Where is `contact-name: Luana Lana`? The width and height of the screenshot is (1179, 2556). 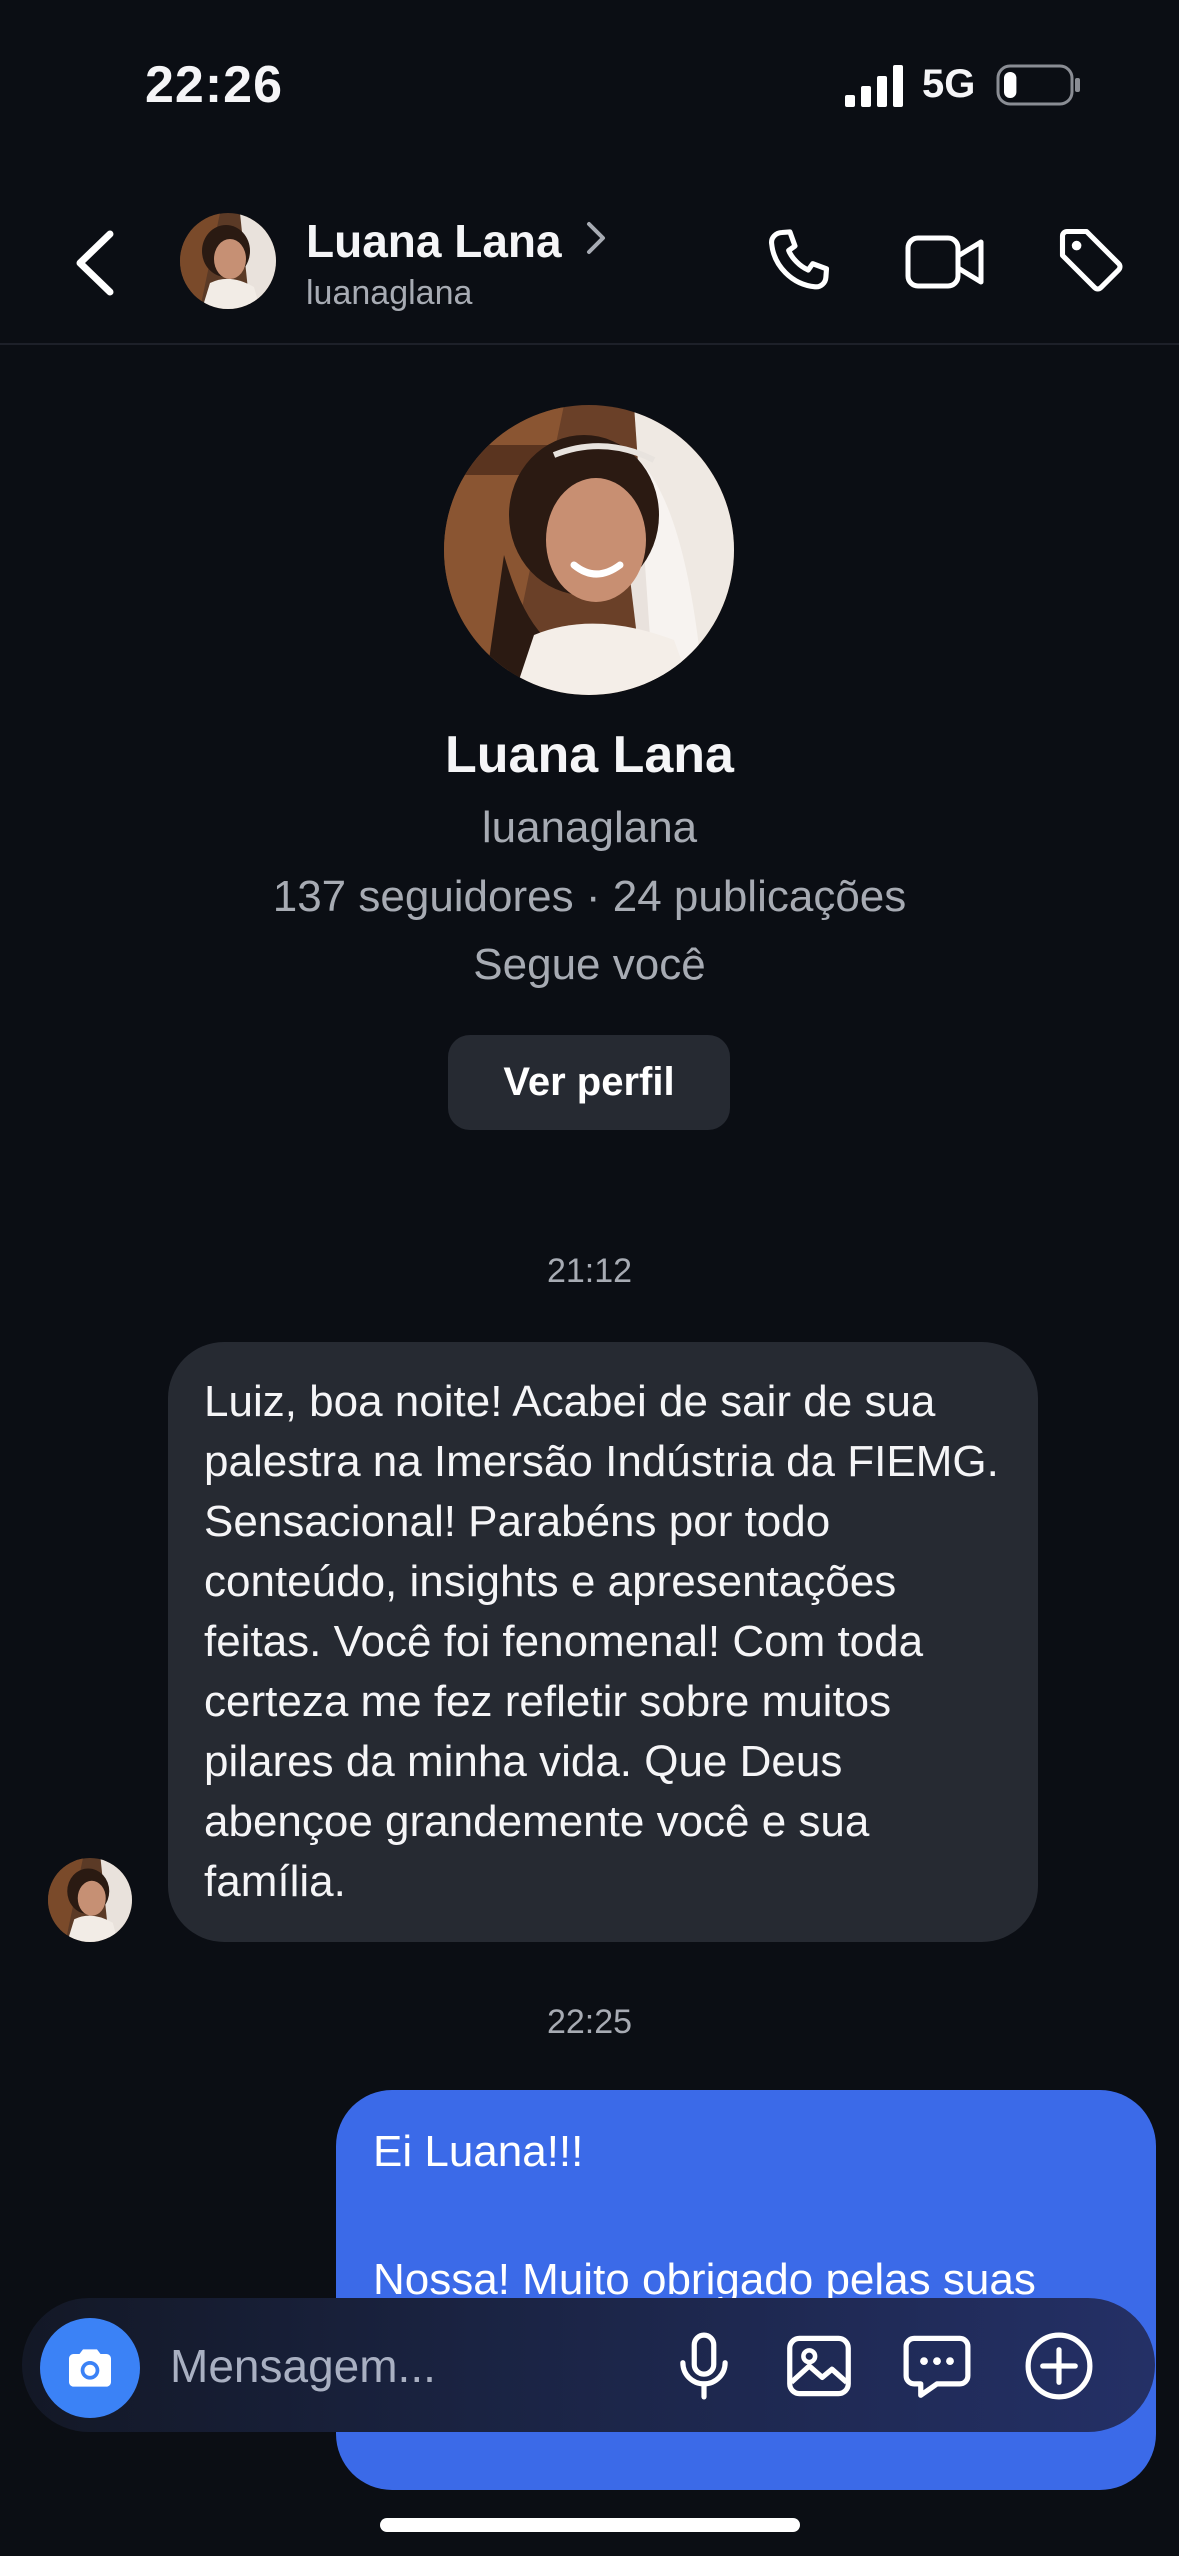
contact-name: Luana Lana is located at coordinates (434, 241).